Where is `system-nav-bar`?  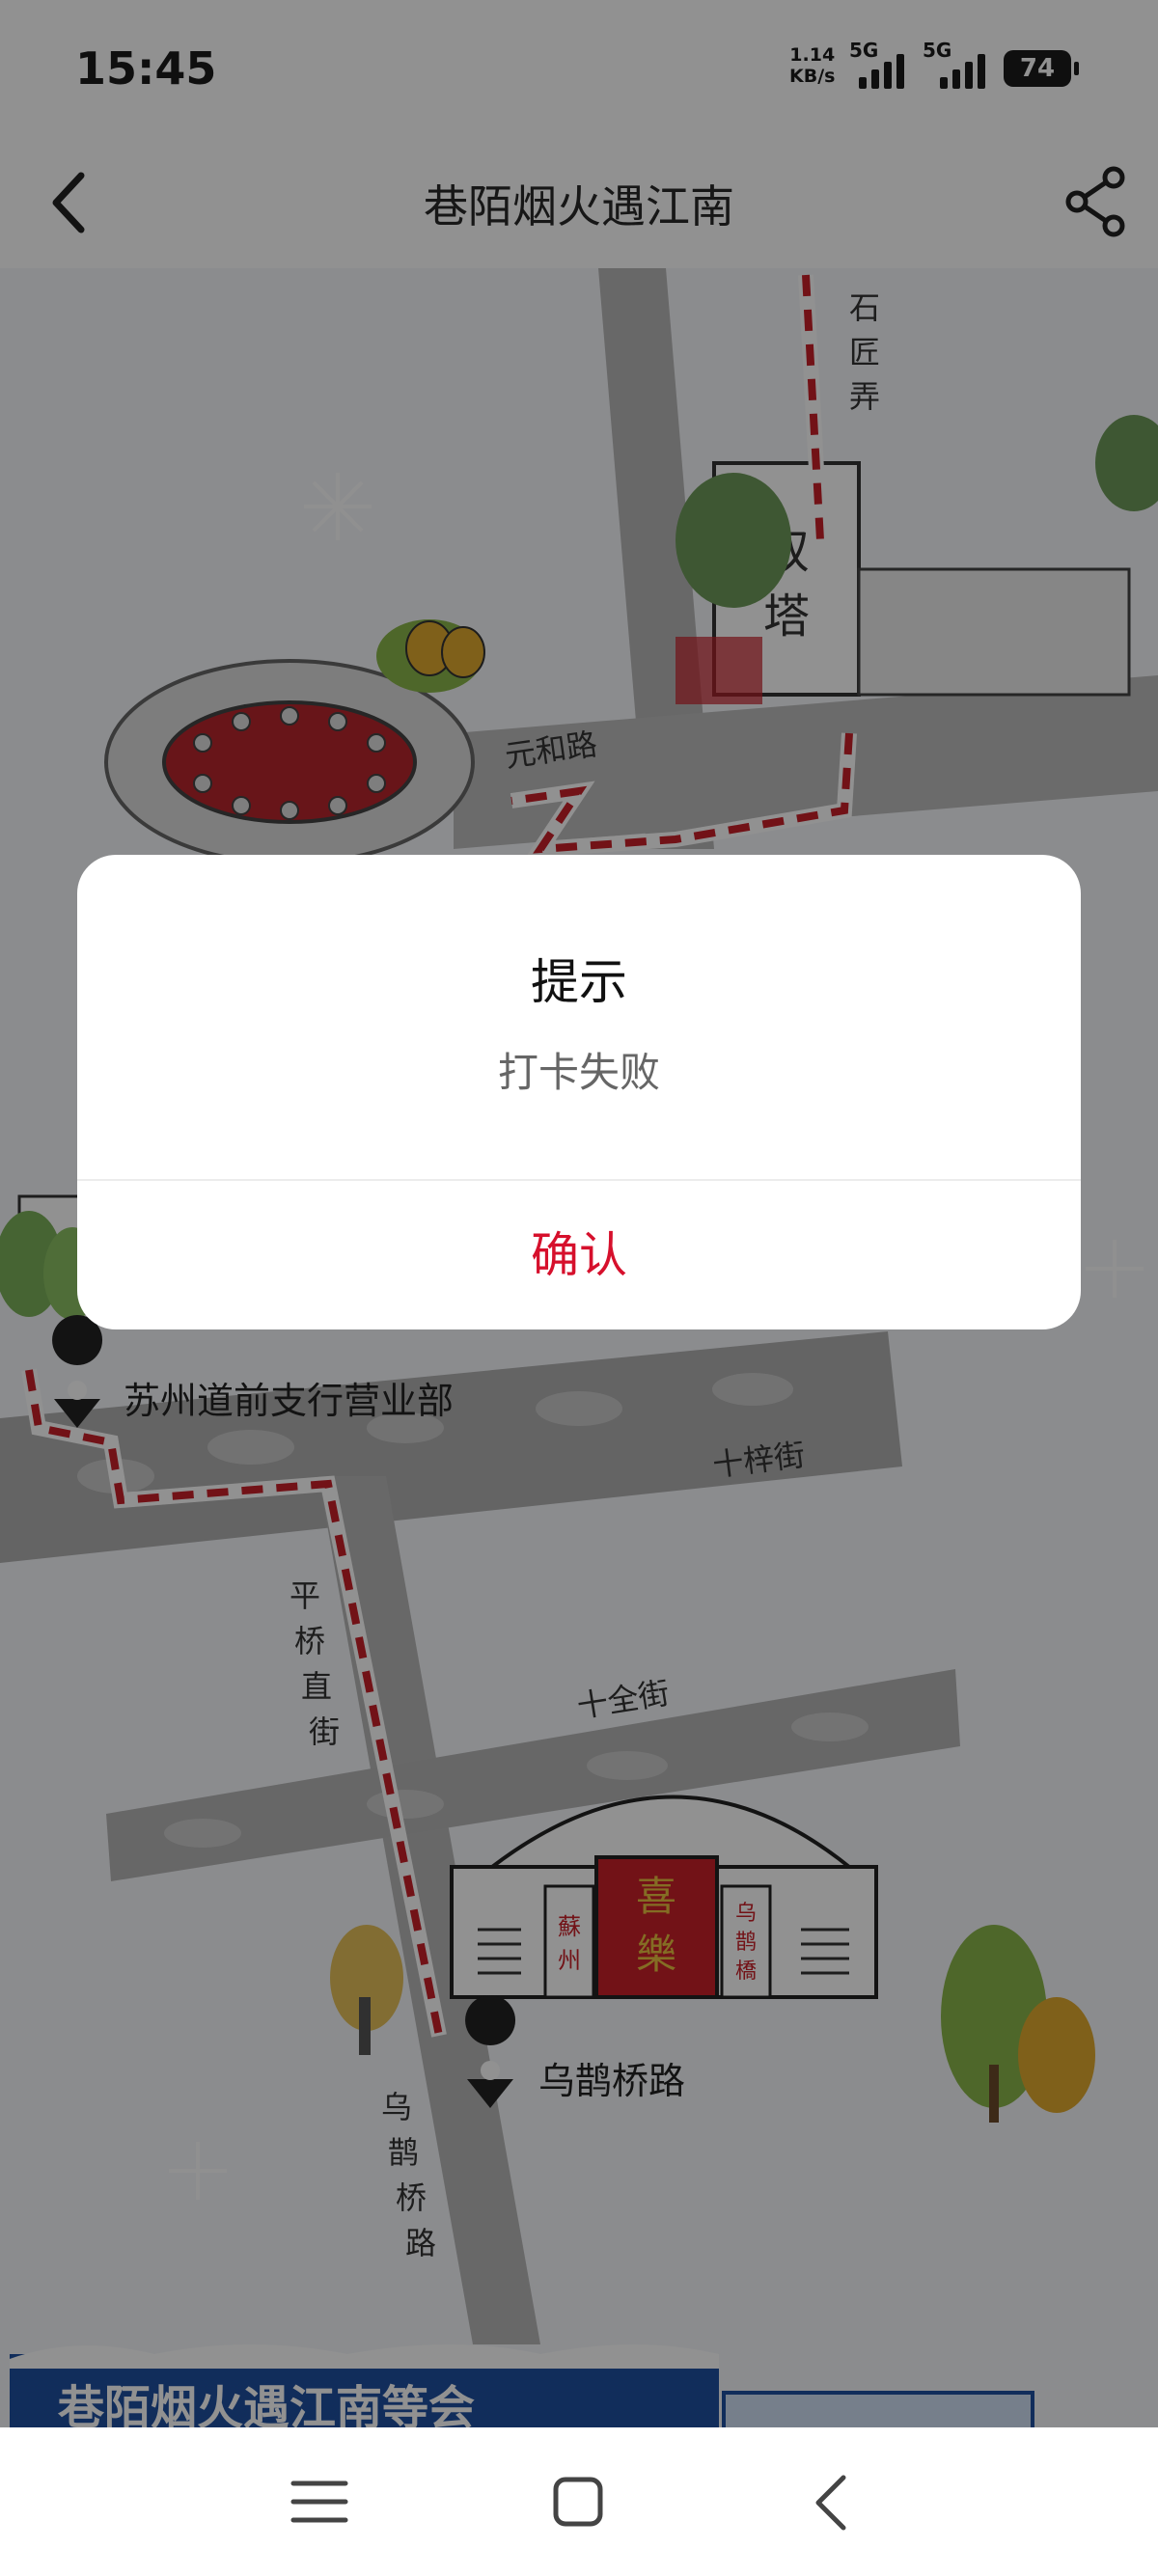
system-nav-bar is located at coordinates (579, 2502).